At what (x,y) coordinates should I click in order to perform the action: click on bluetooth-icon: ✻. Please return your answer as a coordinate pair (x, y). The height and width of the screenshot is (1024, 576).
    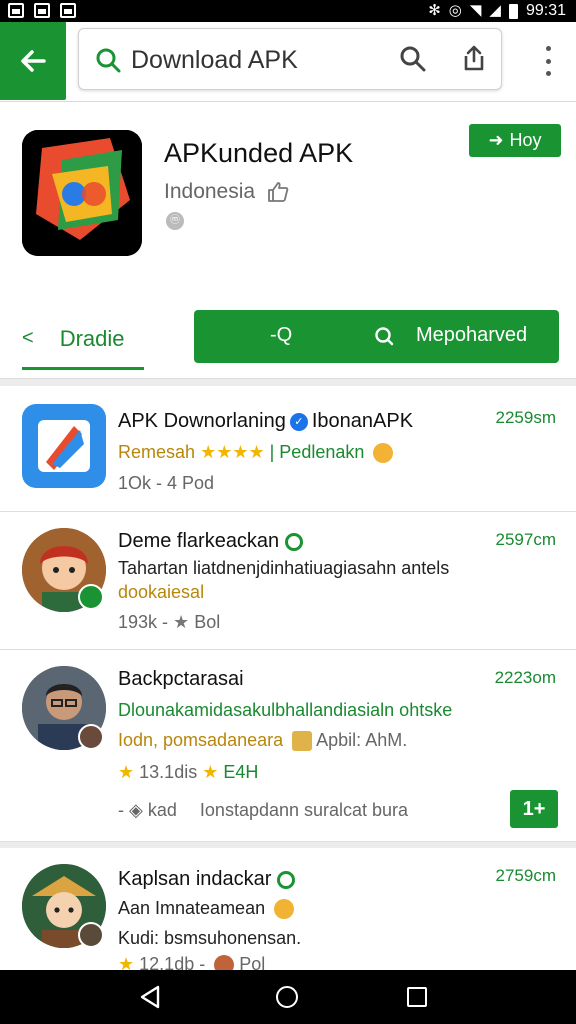
    Looking at the image, I should click on (434, 10).